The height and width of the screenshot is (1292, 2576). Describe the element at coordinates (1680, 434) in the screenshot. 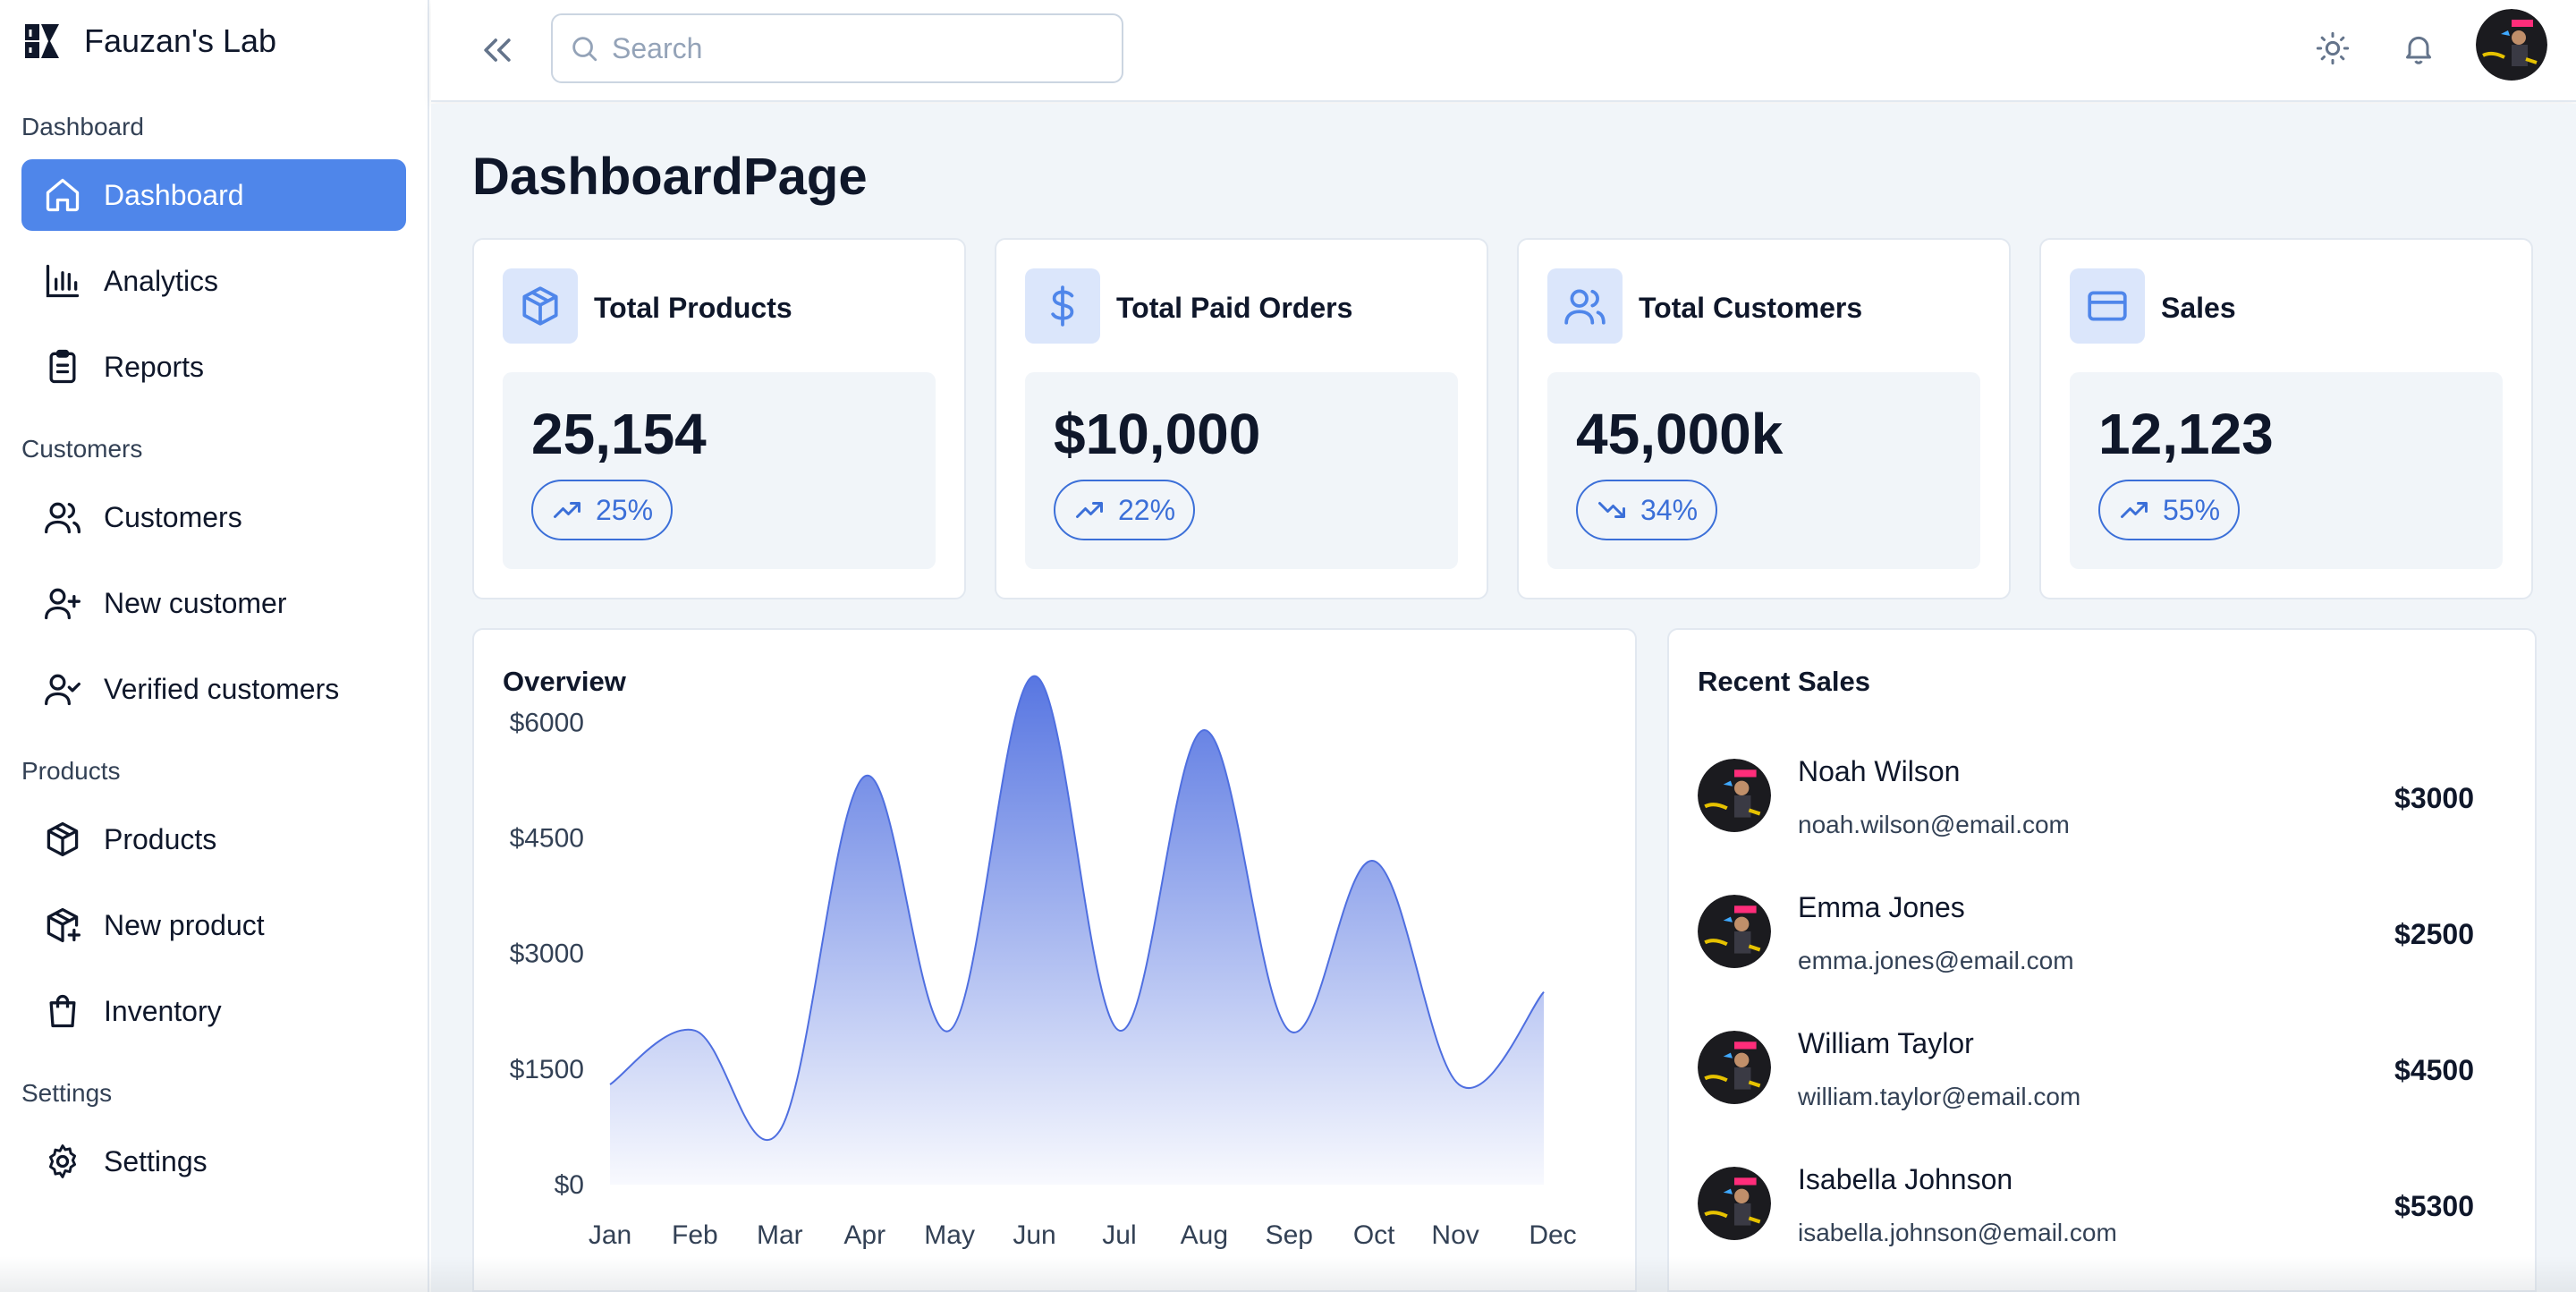

I see `stat-value: 45,000k` at that location.